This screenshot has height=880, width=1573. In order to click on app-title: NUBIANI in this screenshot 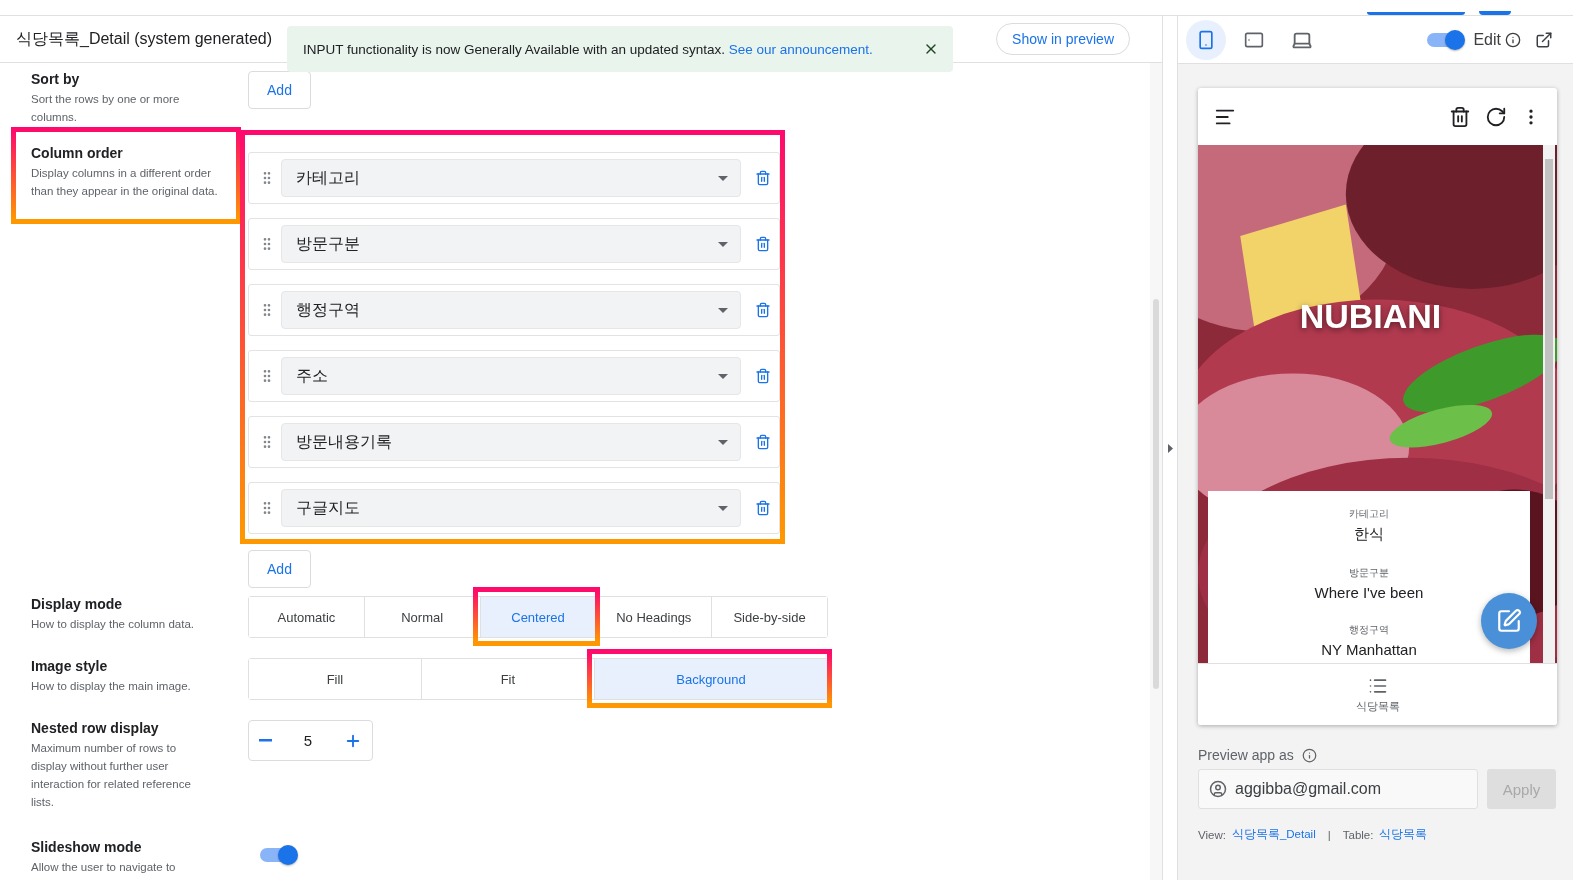, I will do `click(1370, 316)`.